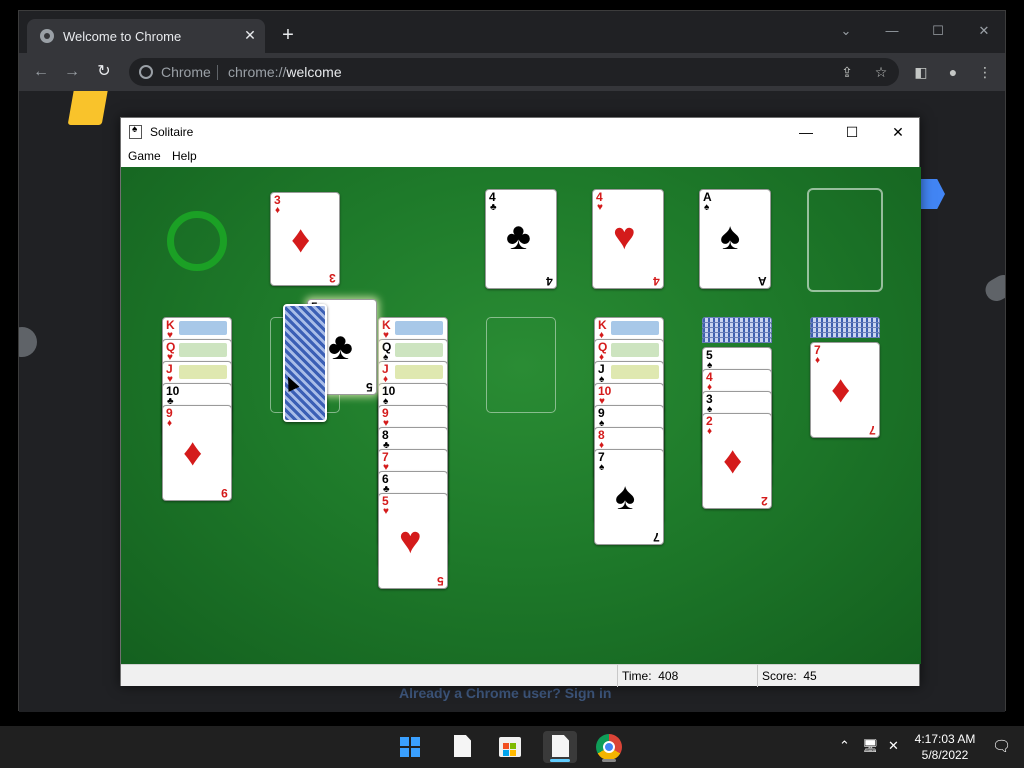  I want to click on chevron-up-icon: ⌃, so click(844, 746).